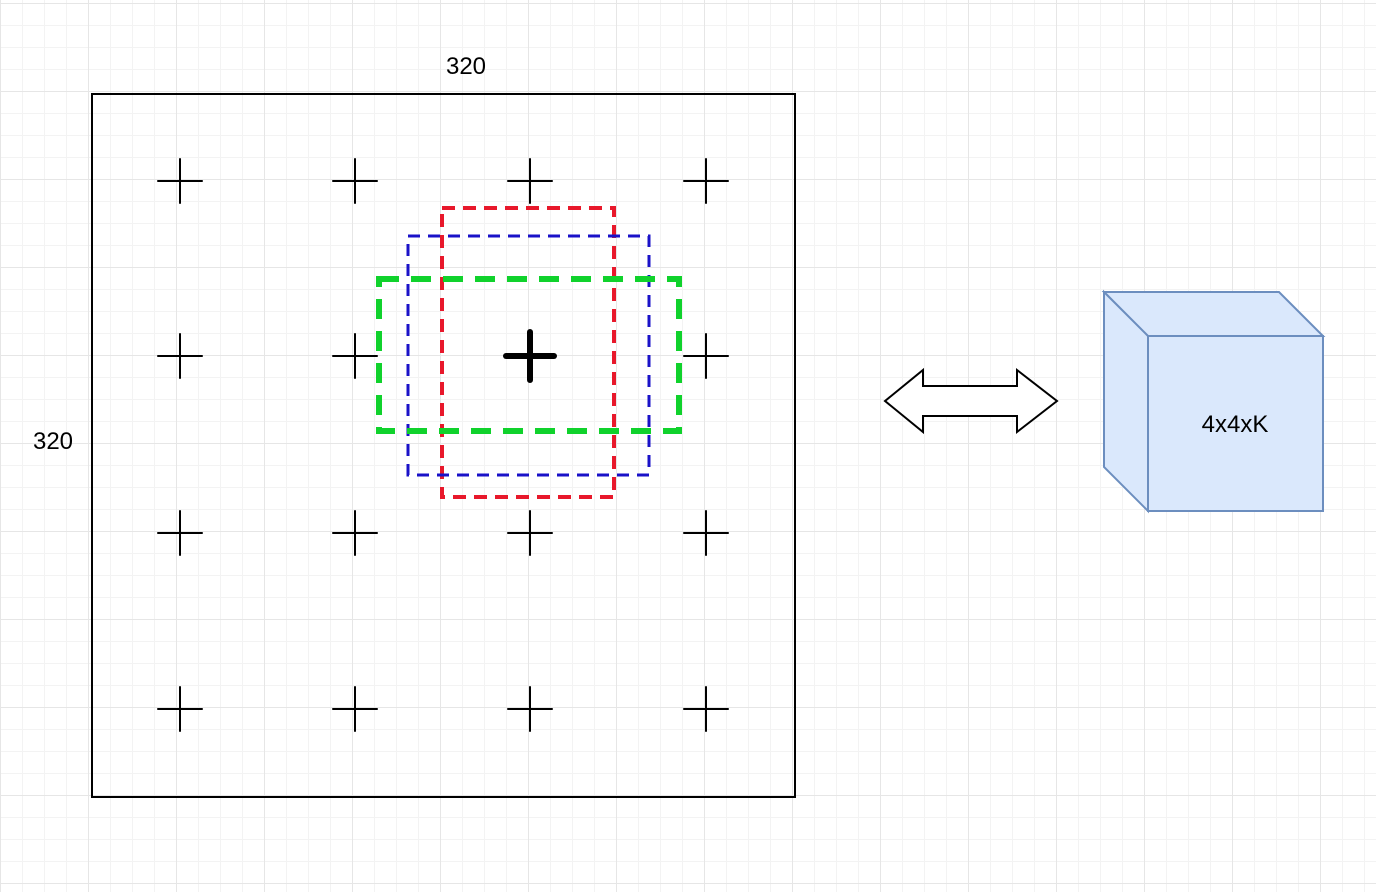  Describe the element at coordinates (1213, 401) in the screenshot. I see `cube-icon: 4x4xK` at that location.